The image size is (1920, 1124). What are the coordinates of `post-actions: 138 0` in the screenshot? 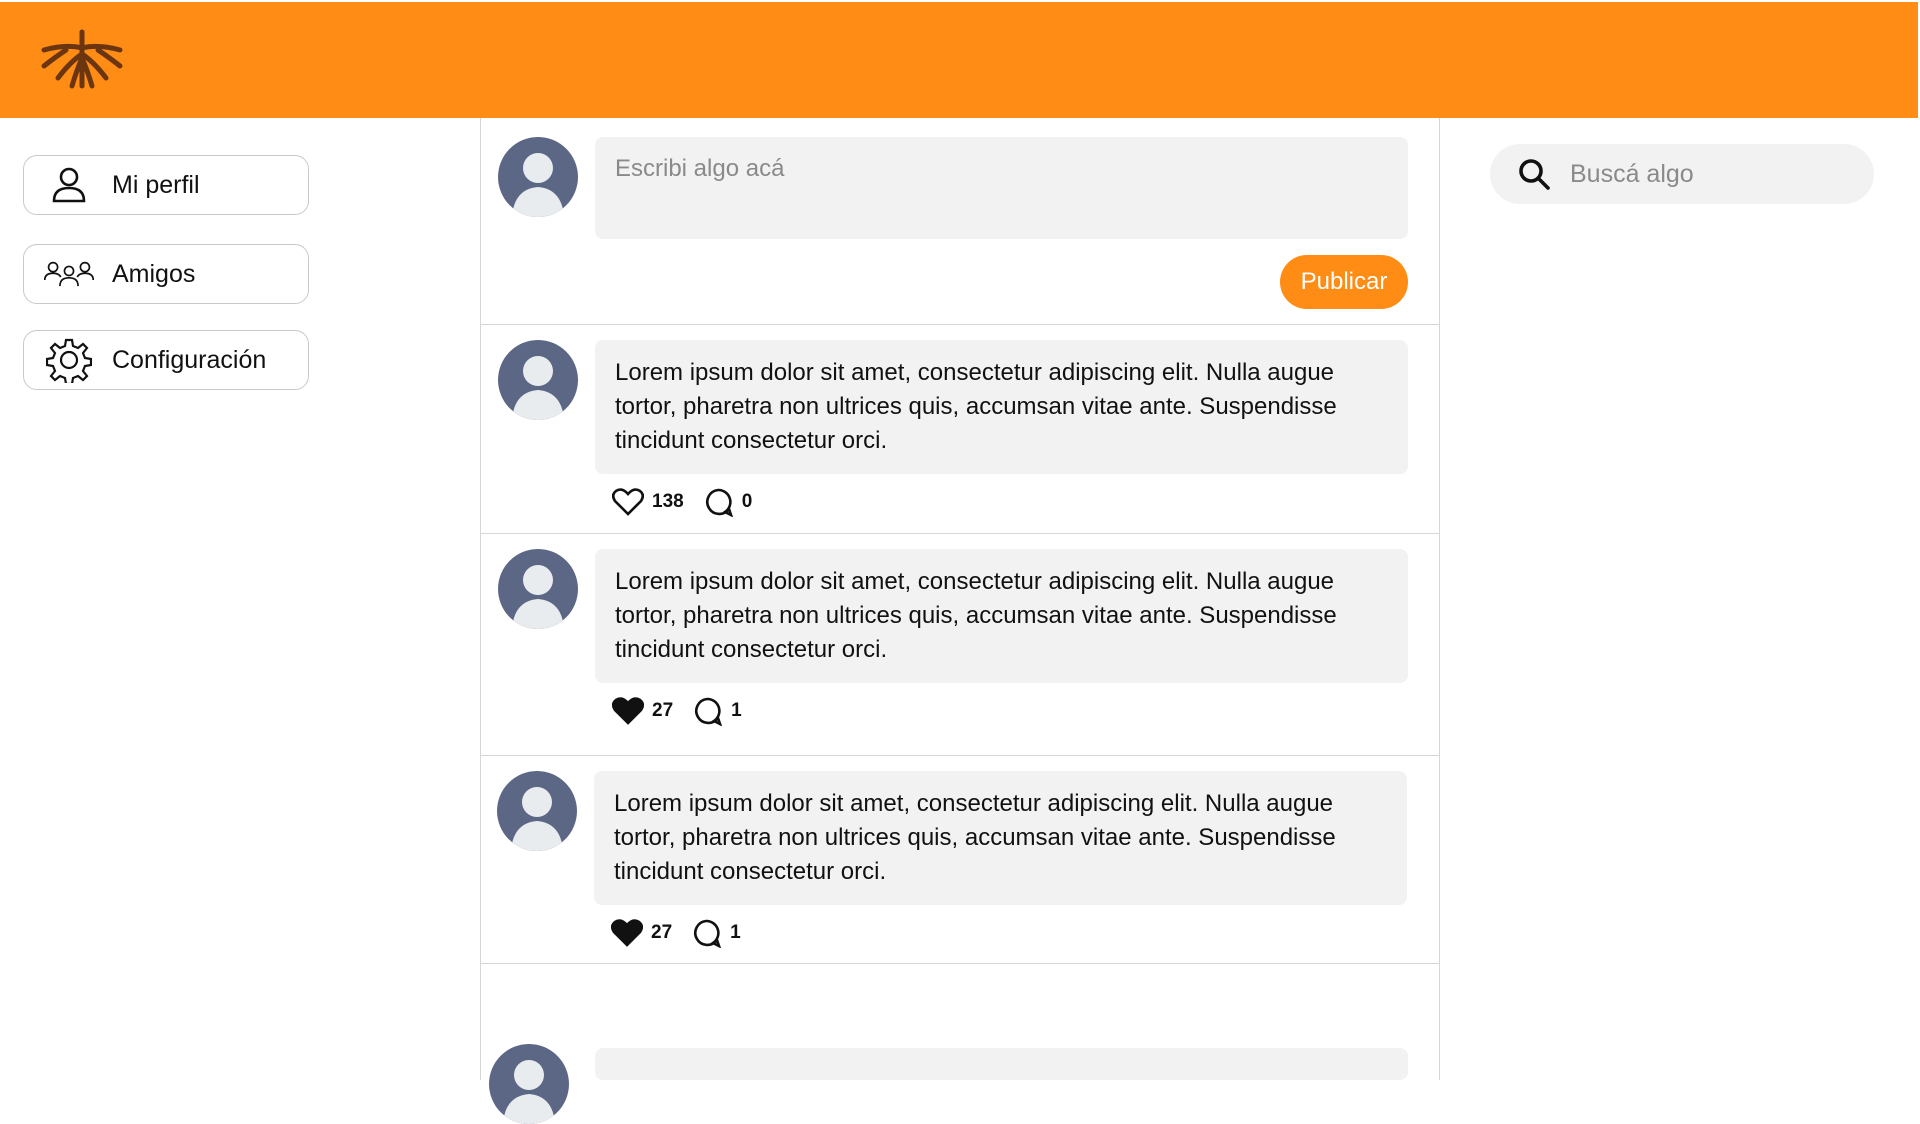 It's located at (682, 502).